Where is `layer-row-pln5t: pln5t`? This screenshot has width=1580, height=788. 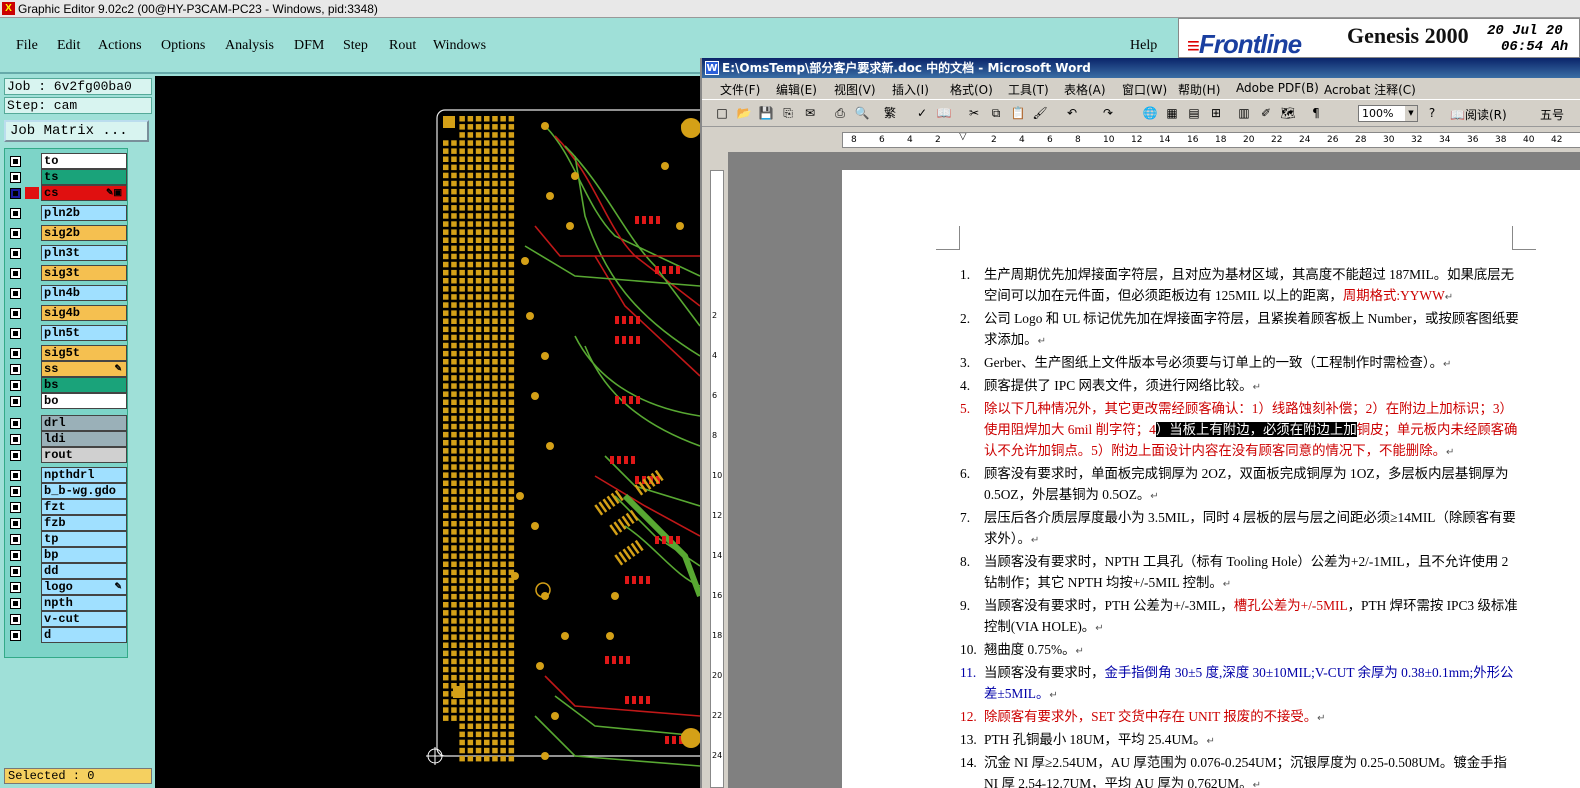 layer-row-pln5t: pln5t is located at coordinates (67, 333).